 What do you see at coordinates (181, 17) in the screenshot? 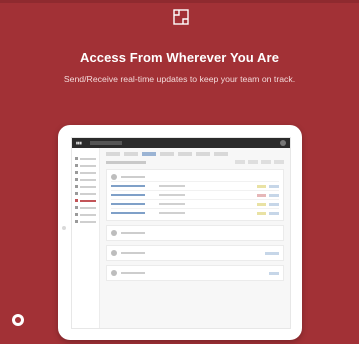
I see `window-icon` at bounding box center [181, 17].